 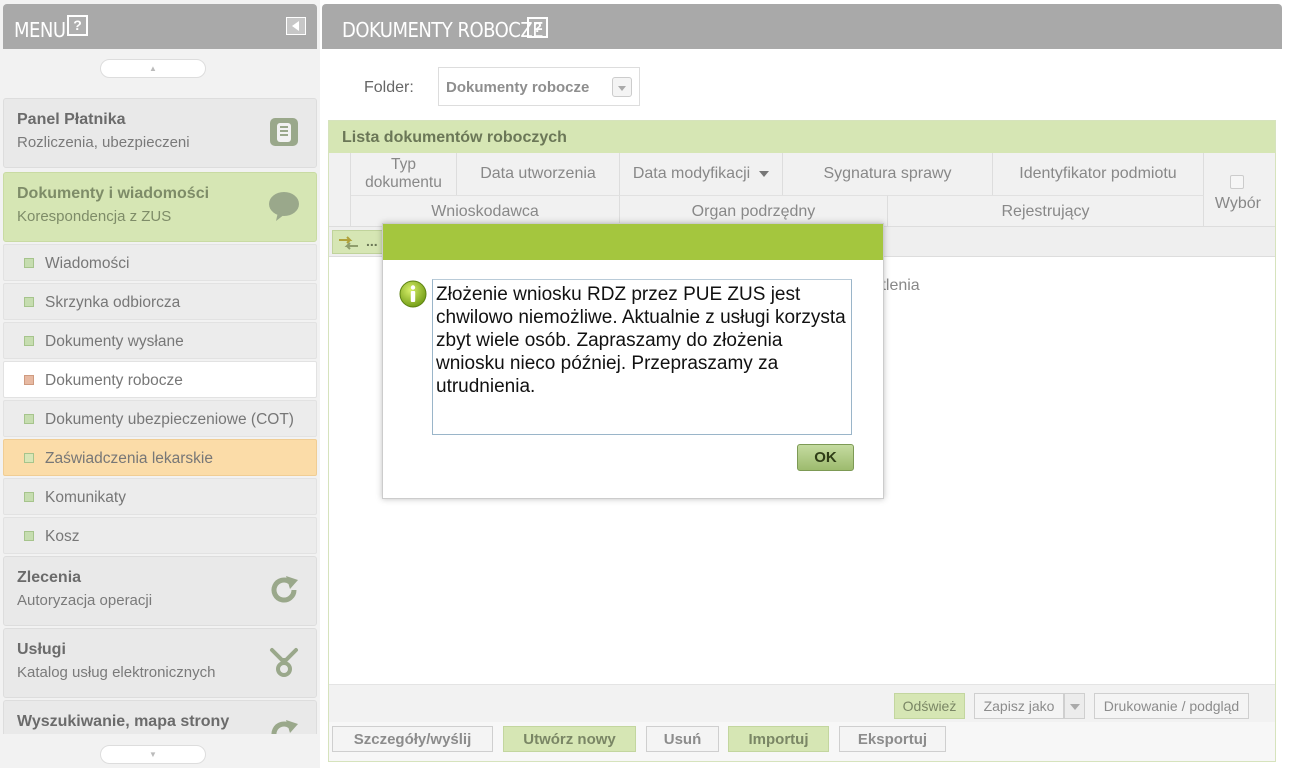 What do you see at coordinates (1237, 182) in the screenshot?
I see `select-all-checkbox` at bounding box center [1237, 182].